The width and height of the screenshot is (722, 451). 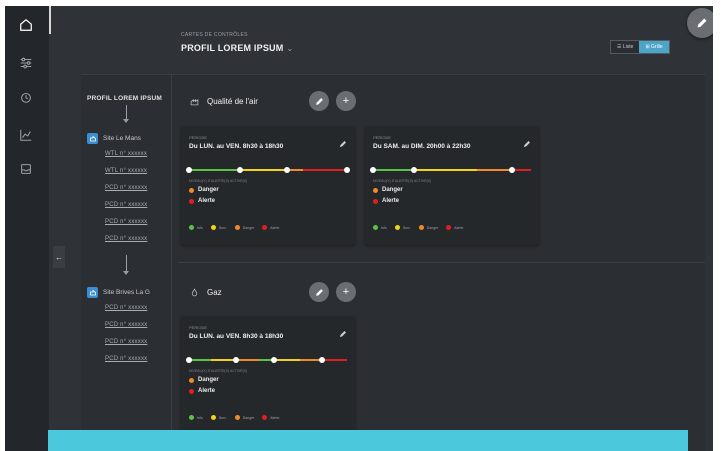 What do you see at coordinates (126, 292) in the screenshot?
I see `site-name: Site Brives La G` at bounding box center [126, 292].